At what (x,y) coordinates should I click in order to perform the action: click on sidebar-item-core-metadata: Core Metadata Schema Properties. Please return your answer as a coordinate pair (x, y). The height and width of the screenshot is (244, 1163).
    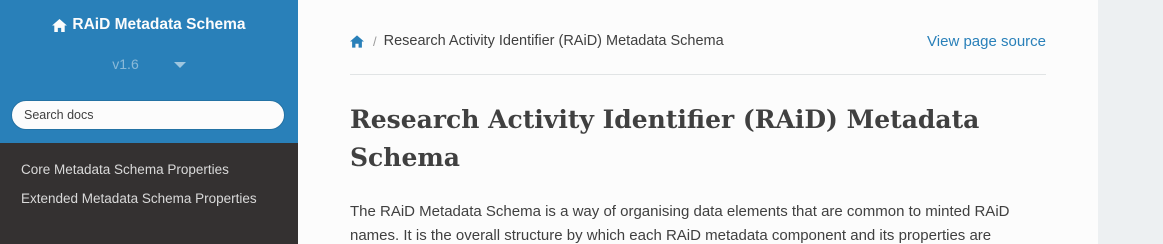
    Looking at the image, I should click on (149, 169).